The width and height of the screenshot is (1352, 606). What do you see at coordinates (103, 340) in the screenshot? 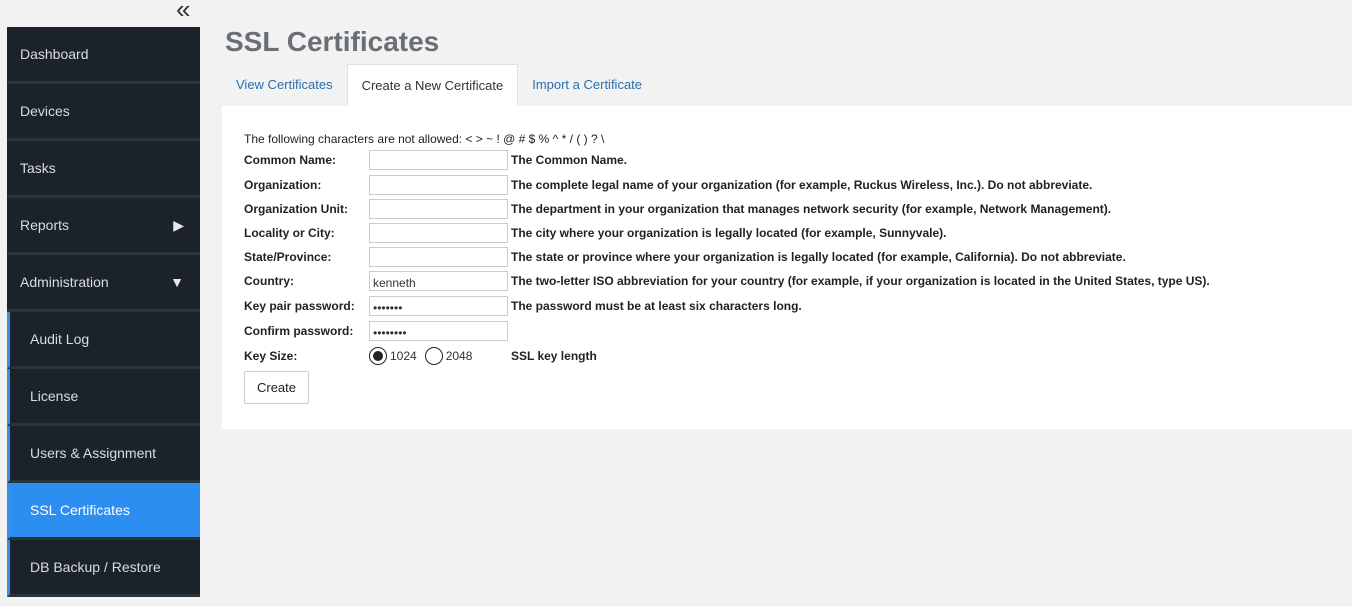
I see `sidebar-item-audit-log: Audit Log` at bounding box center [103, 340].